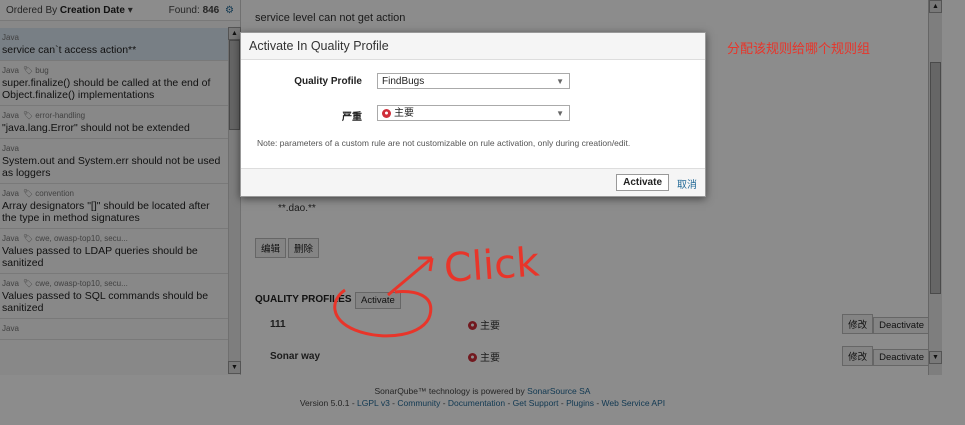 The height and width of the screenshot is (425, 965). I want to click on quality-profiles-title: QUALITY PROFILES, so click(303, 299).